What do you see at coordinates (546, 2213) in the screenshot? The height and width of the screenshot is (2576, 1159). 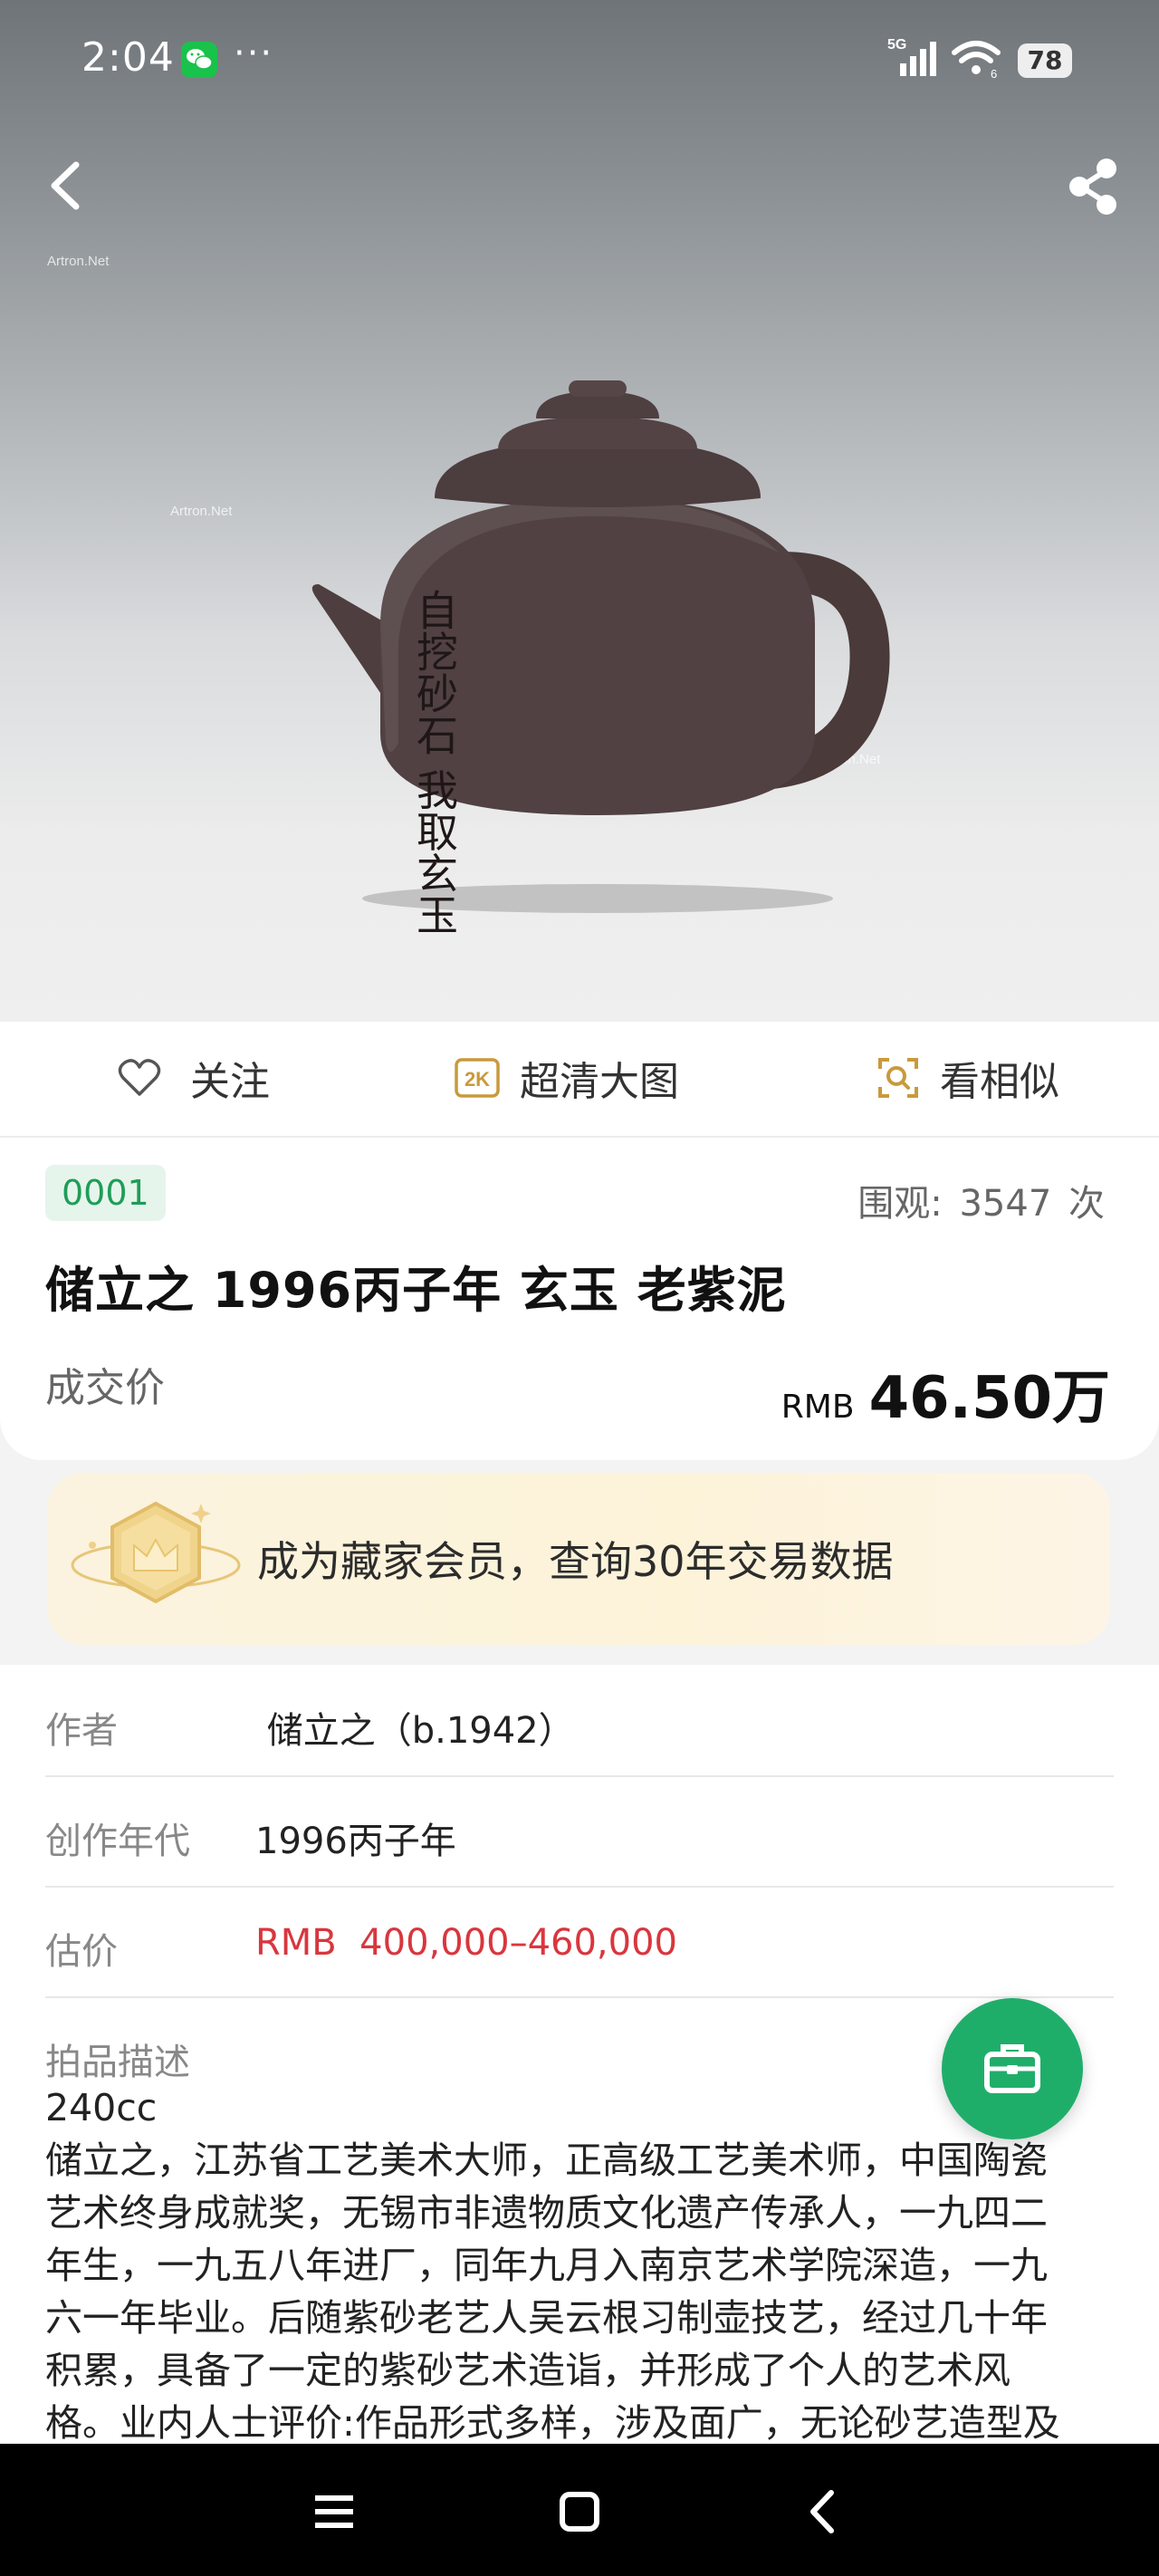 I see `description-line: 艺术终身成就奖，无锡市非遗物质文化遗产传承人，一九四二` at bounding box center [546, 2213].